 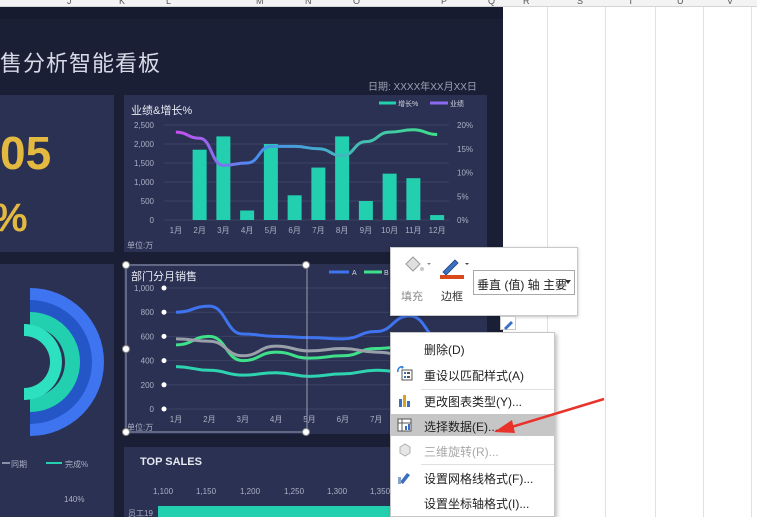 I want to click on brush-icon, so click(x=508, y=325).